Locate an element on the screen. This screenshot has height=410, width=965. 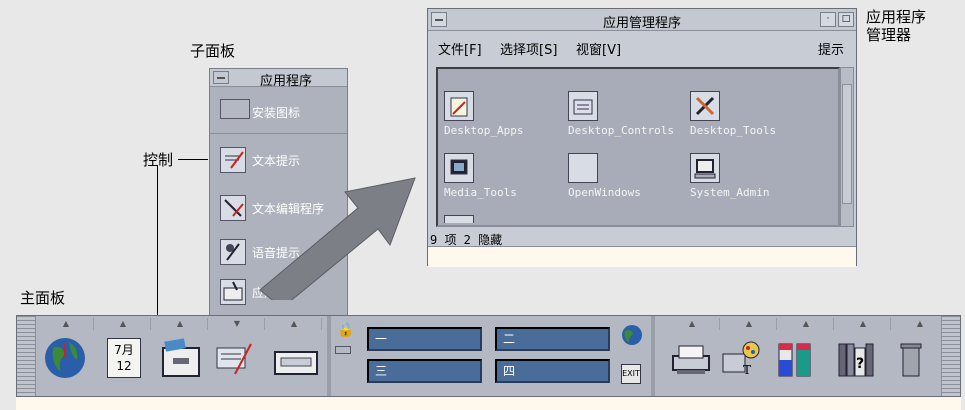
style-manager-icon: T is located at coordinates (741, 359).